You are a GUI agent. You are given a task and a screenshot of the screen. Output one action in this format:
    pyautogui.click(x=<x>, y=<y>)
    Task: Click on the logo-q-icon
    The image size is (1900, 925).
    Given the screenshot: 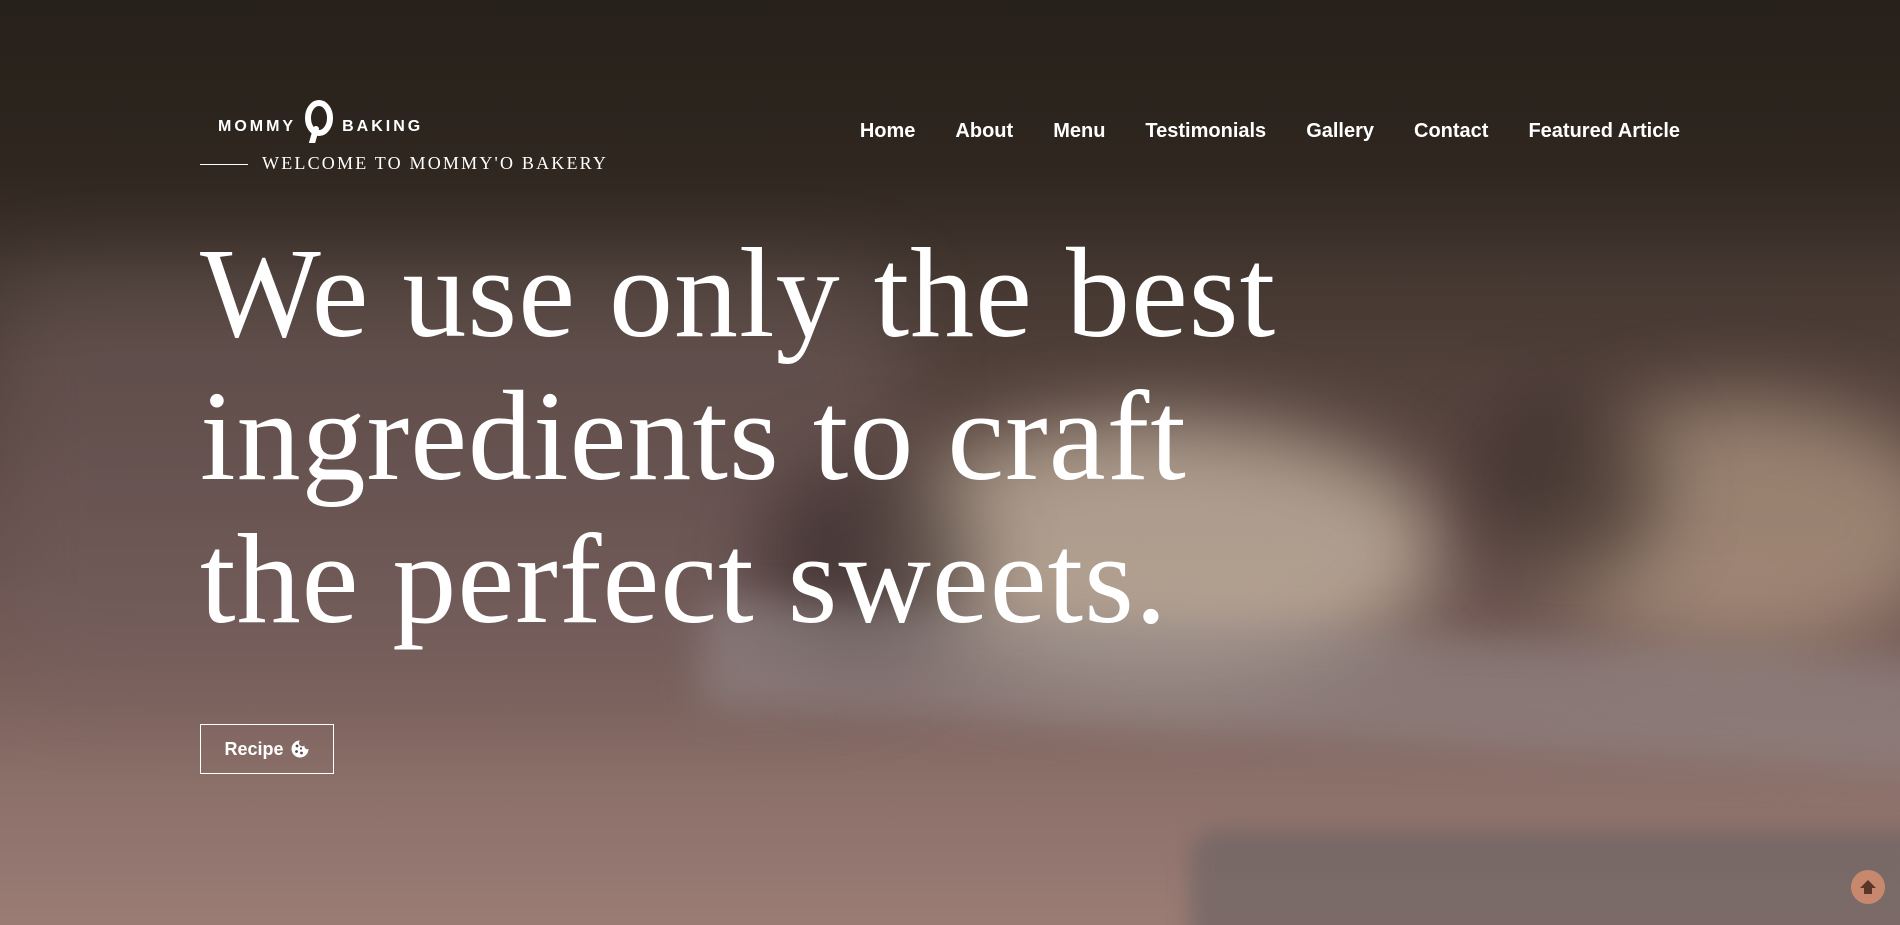 What is the action you would take?
    pyautogui.click(x=319, y=121)
    